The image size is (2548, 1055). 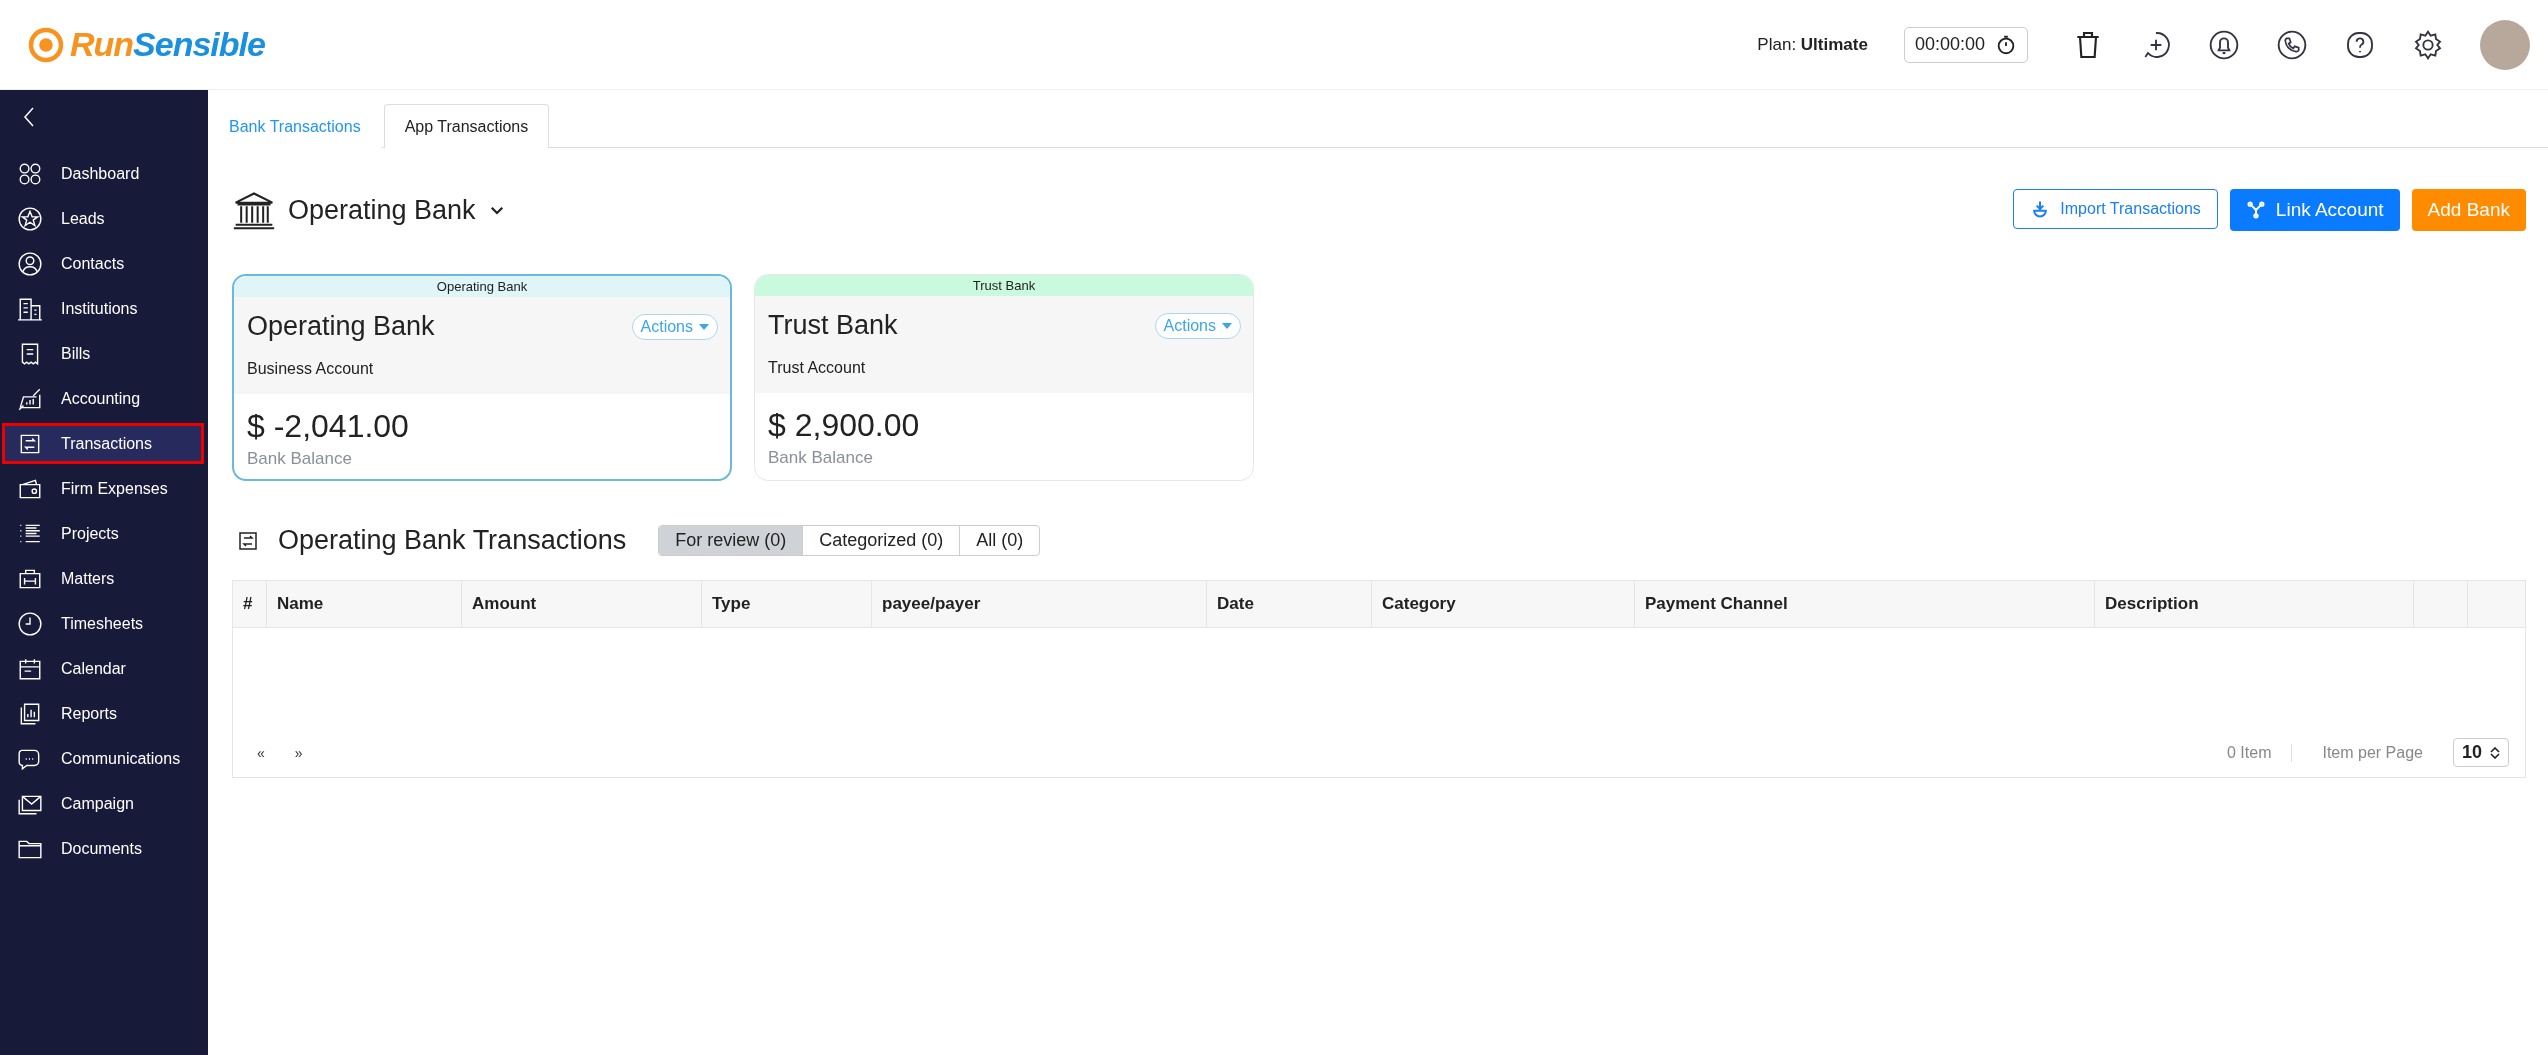 What do you see at coordinates (103, 578) in the screenshot?
I see `sidebar-item: Matters` at bounding box center [103, 578].